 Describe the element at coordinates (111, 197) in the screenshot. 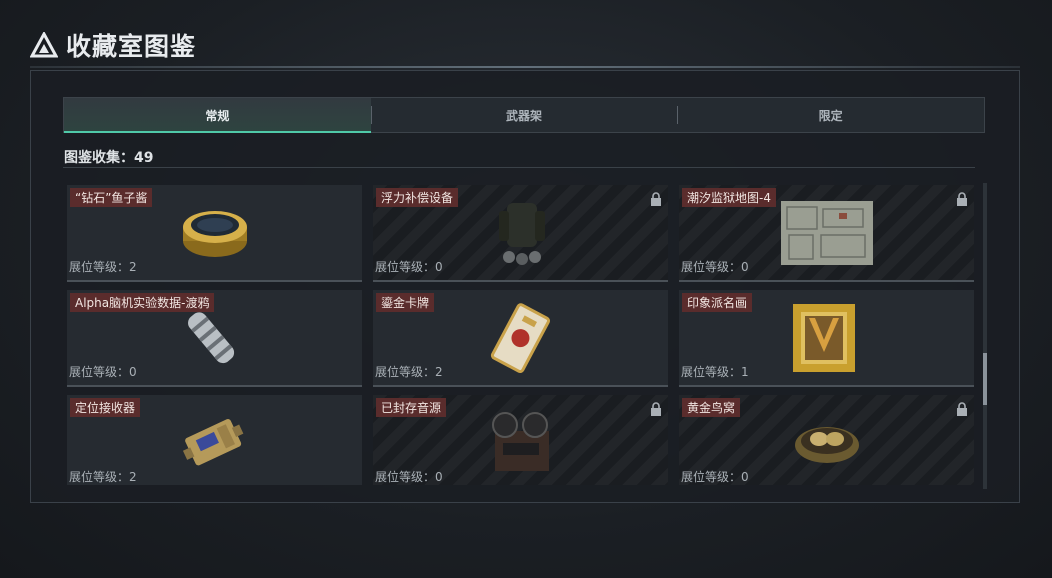

I see `item-name: “钻石”鱼子酱` at that location.